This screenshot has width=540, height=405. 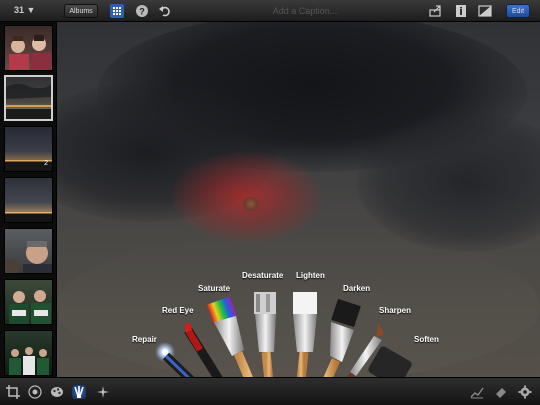 I want to click on top-toolbar: 31 ▼ Albums ? Add a Caption... Edit, so click(x=270, y=11).